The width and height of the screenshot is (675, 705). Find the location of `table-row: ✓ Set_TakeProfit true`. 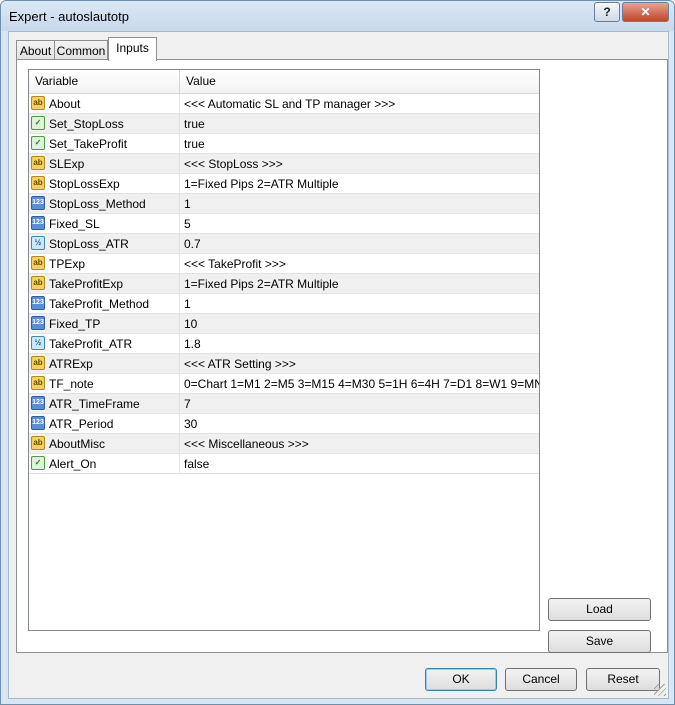

table-row: ✓ Set_TakeProfit true is located at coordinates (284, 144).